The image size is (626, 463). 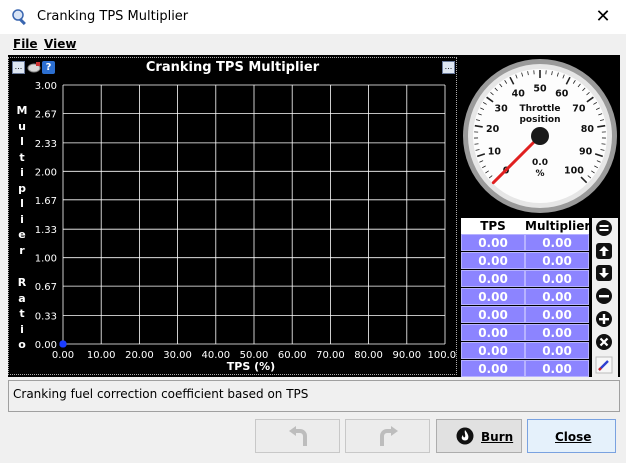 I want to click on y-tick-label: 0.67, so click(x=46, y=287).